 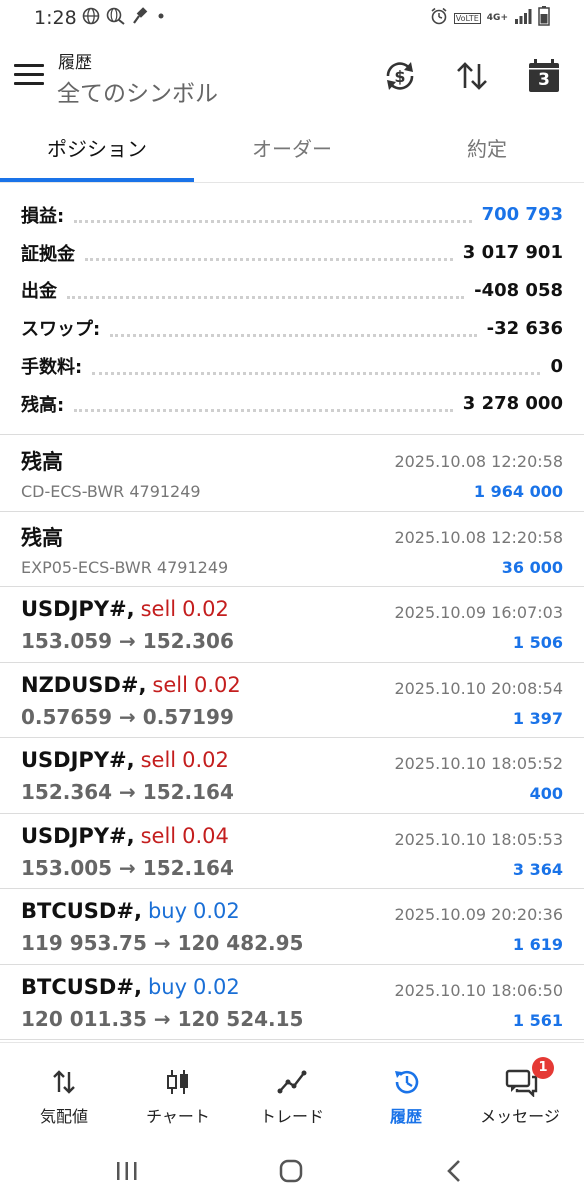 I want to click on history-time: 2025.10.10 18:05:52, so click(x=478, y=763).